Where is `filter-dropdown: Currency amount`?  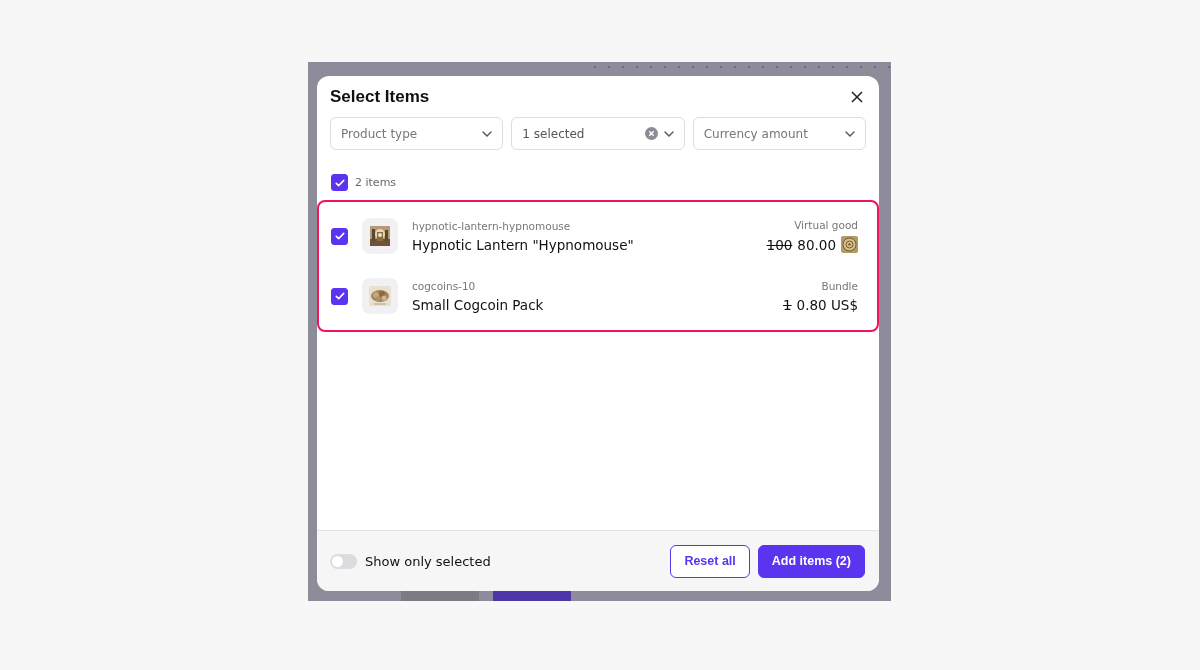
filter-dropdown: Currency amount is located at coordinates (779, 133).